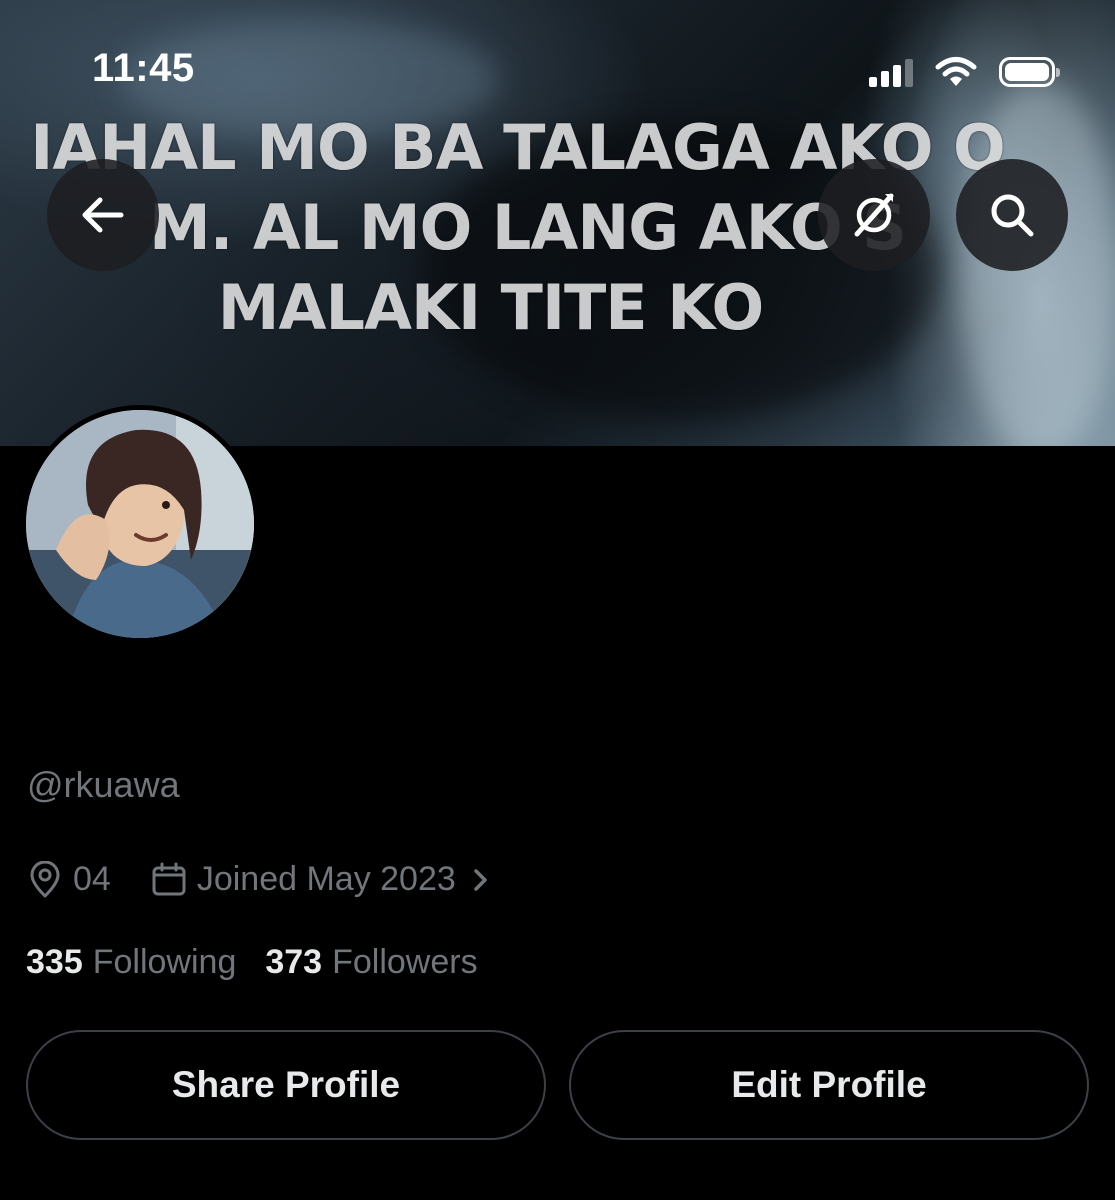 The height and width of the screenshot is (1200, 1115). What do you see at coordinates (956, 71) in the screenshot?
I see `wifi-icon` at bounding box center [956, 71].